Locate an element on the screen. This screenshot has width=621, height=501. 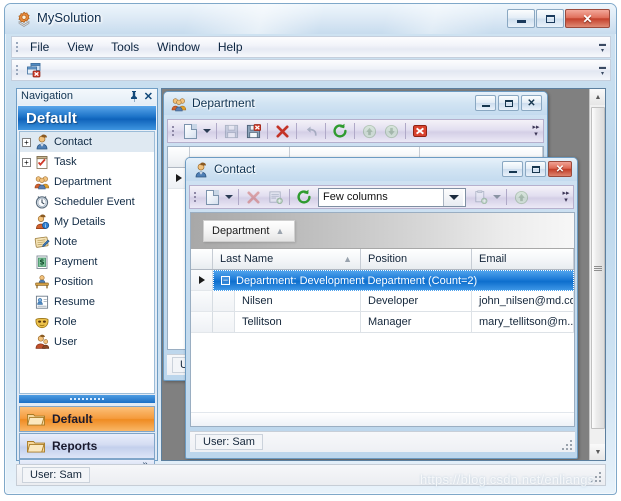
department-move-down-button is located at coordinates (391, 131).